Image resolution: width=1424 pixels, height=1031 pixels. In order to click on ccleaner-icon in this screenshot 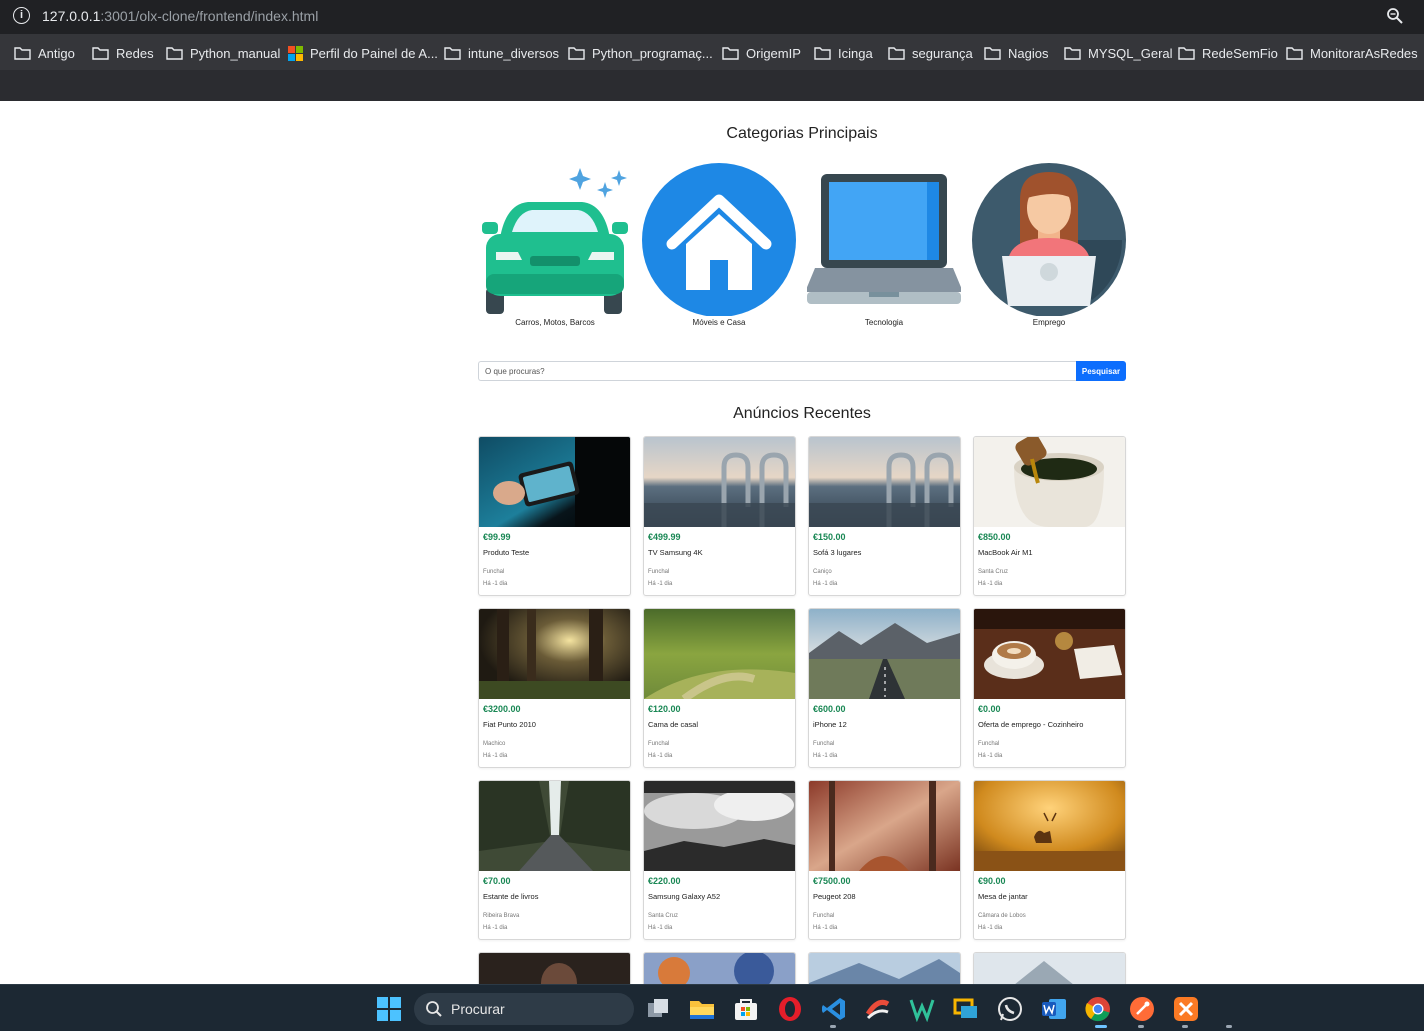, I will do `click(878, 1009)`.